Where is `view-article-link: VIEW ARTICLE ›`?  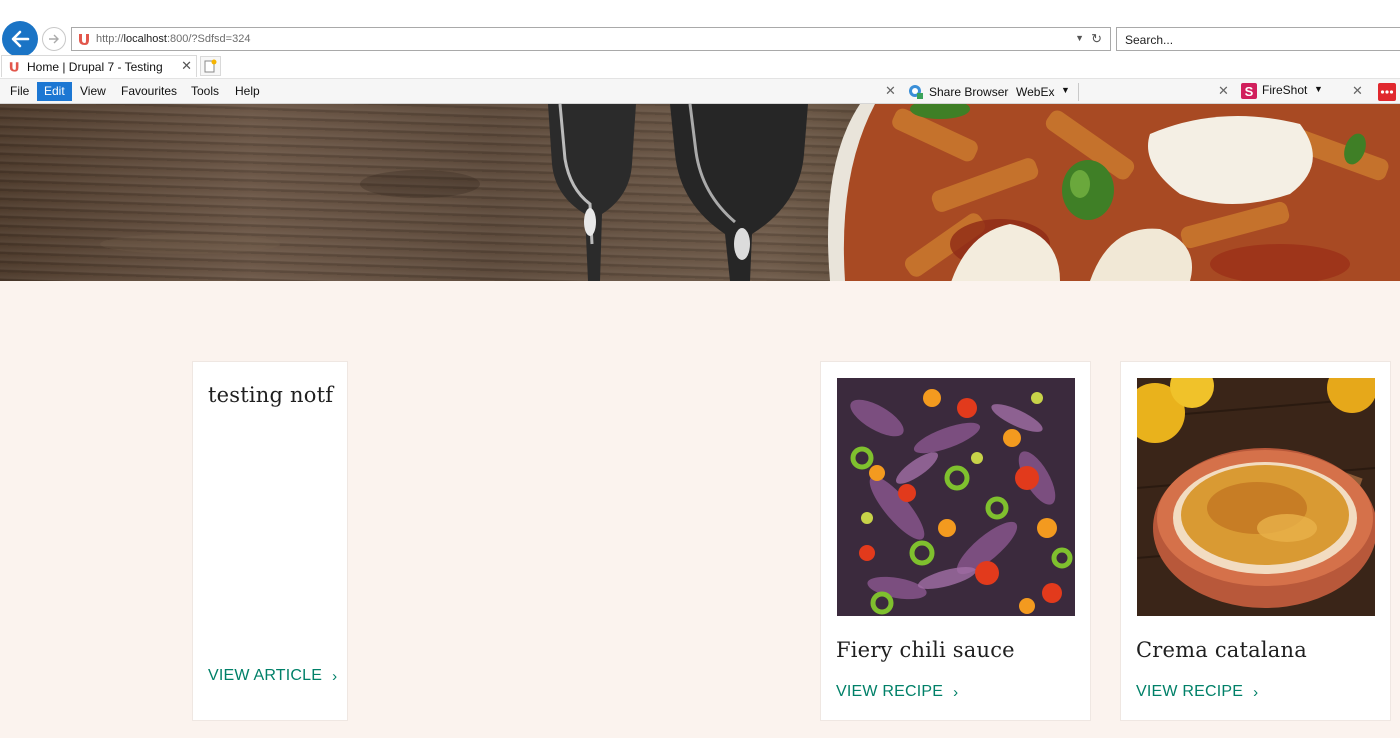 view-article-link: VIEW ARTICLE › is located at coordinates (272, 676).